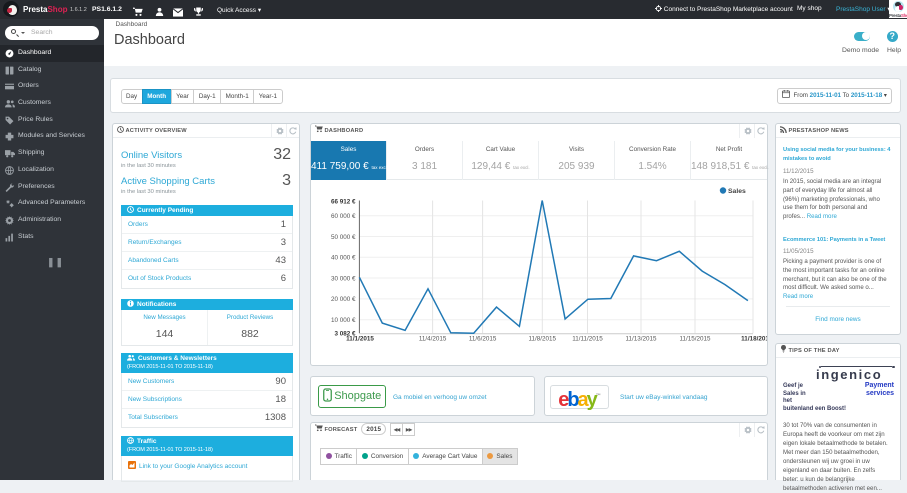  What do you see at coordinates (343, 299) in the screenshot?
I see `svg-text: 20 000 €` at bounding box center [343, 299].